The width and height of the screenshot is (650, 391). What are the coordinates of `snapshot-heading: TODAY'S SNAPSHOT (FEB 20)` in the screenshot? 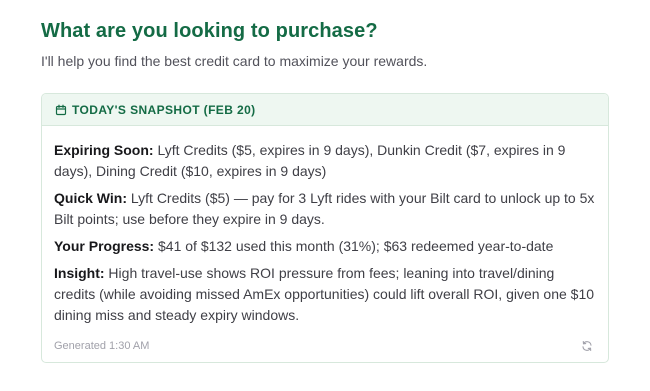 It's located at (164, 109).